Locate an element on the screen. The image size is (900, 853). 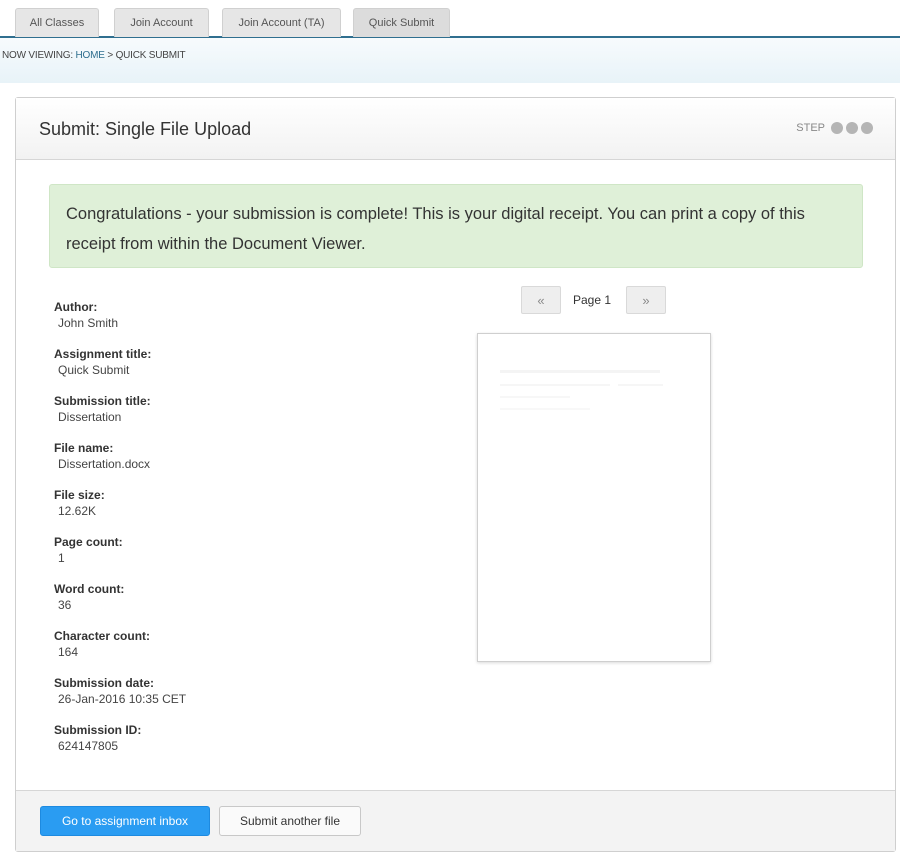
document-preview is located at coordinates (594, 497).